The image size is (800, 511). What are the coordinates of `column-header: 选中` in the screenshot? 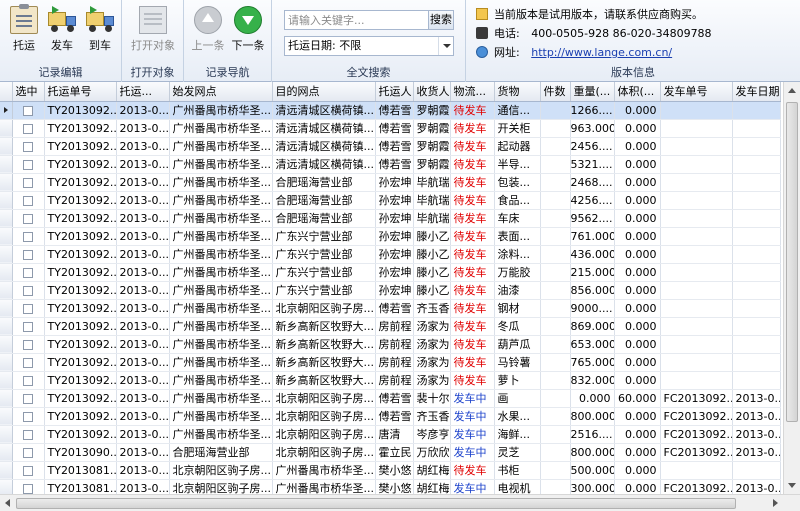 It's located at (28, 92).